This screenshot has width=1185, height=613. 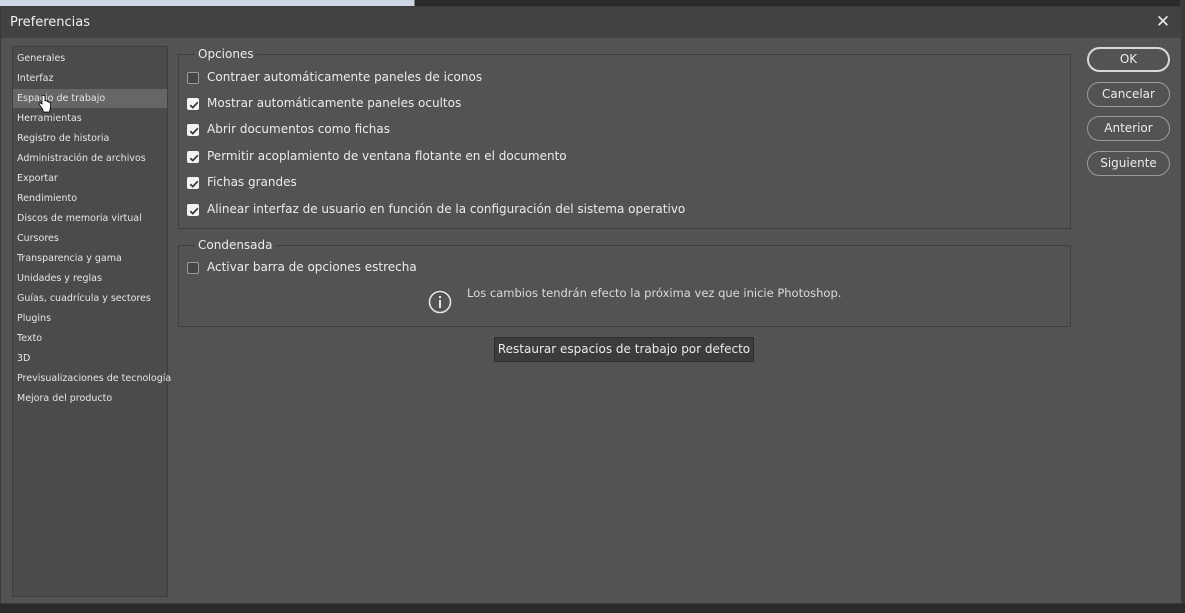 I want to click on sidebar-item-generales: Generales, so click(x=90, y=58).